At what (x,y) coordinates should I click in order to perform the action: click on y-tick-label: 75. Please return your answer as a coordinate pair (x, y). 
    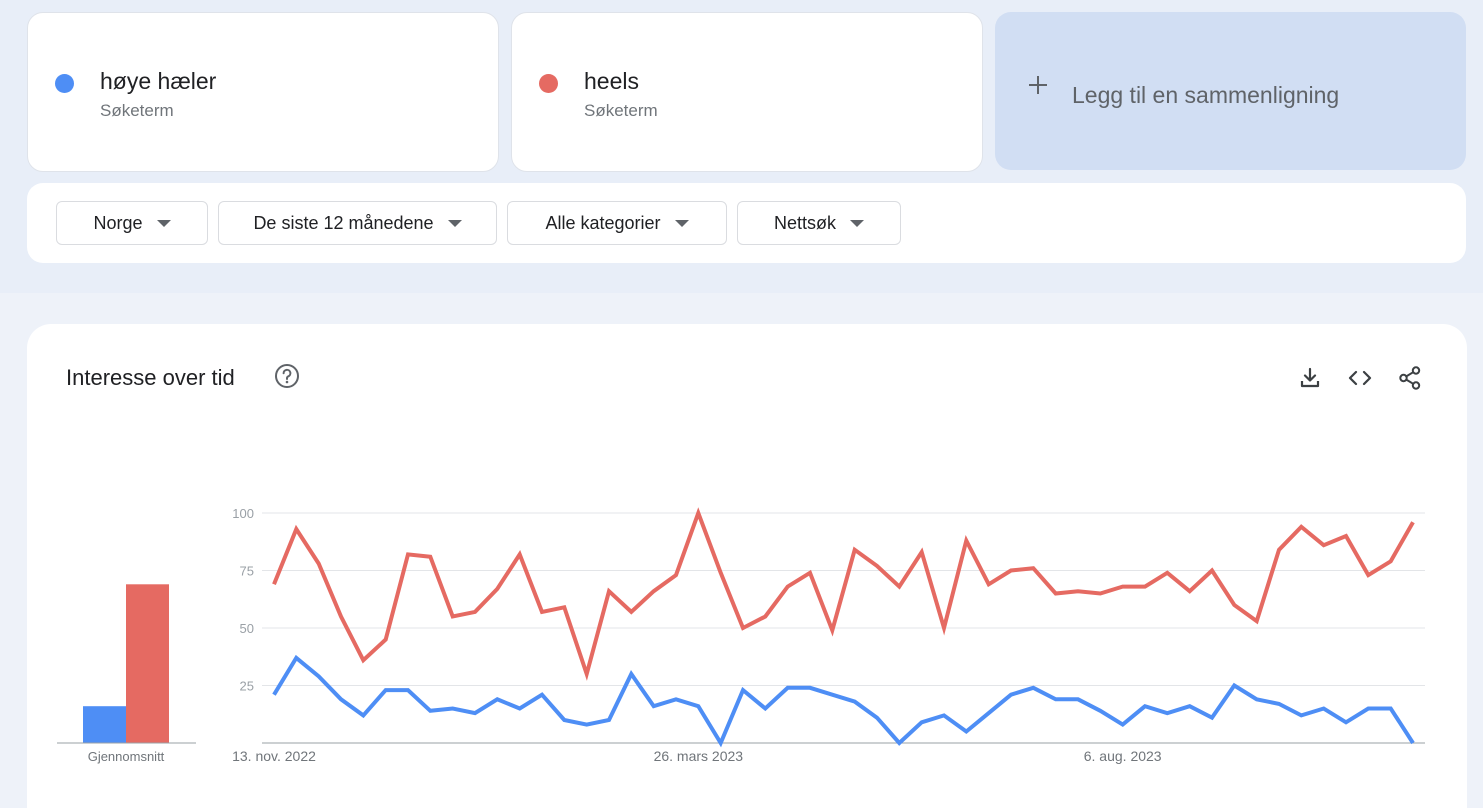
    Looking at the image, I should click on (247, 571).